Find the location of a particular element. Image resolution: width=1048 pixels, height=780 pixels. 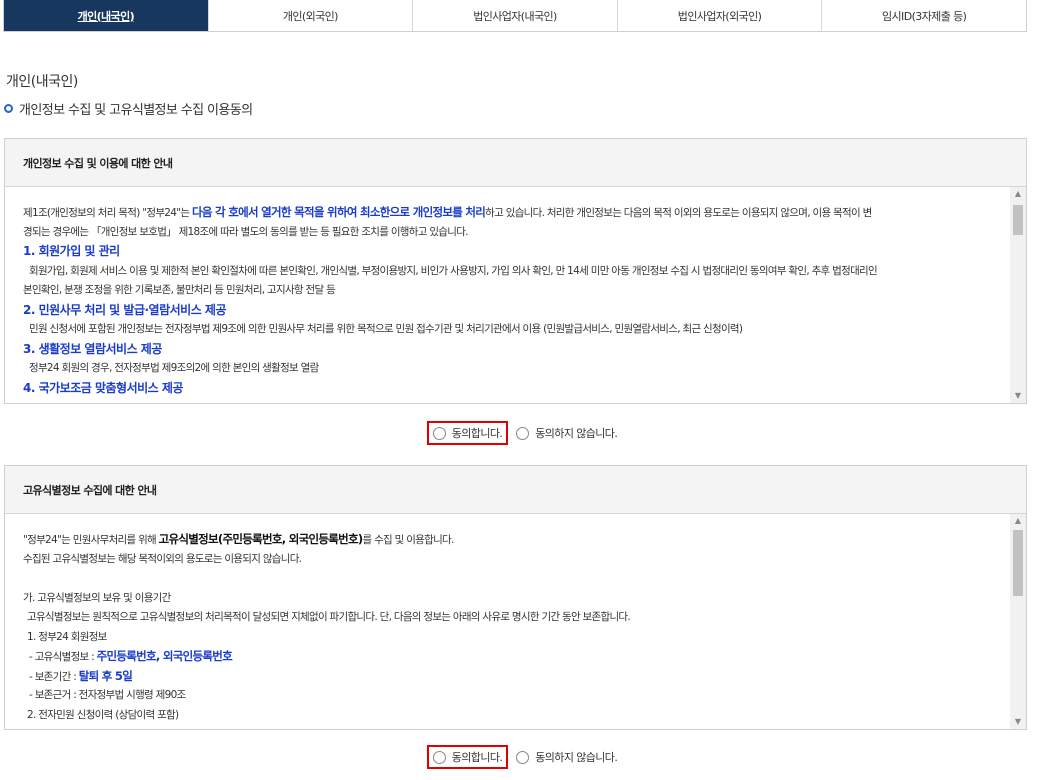

item-3-title: 3. 생활정보 열람서비스 제공 is located at coordinates (92, 348).